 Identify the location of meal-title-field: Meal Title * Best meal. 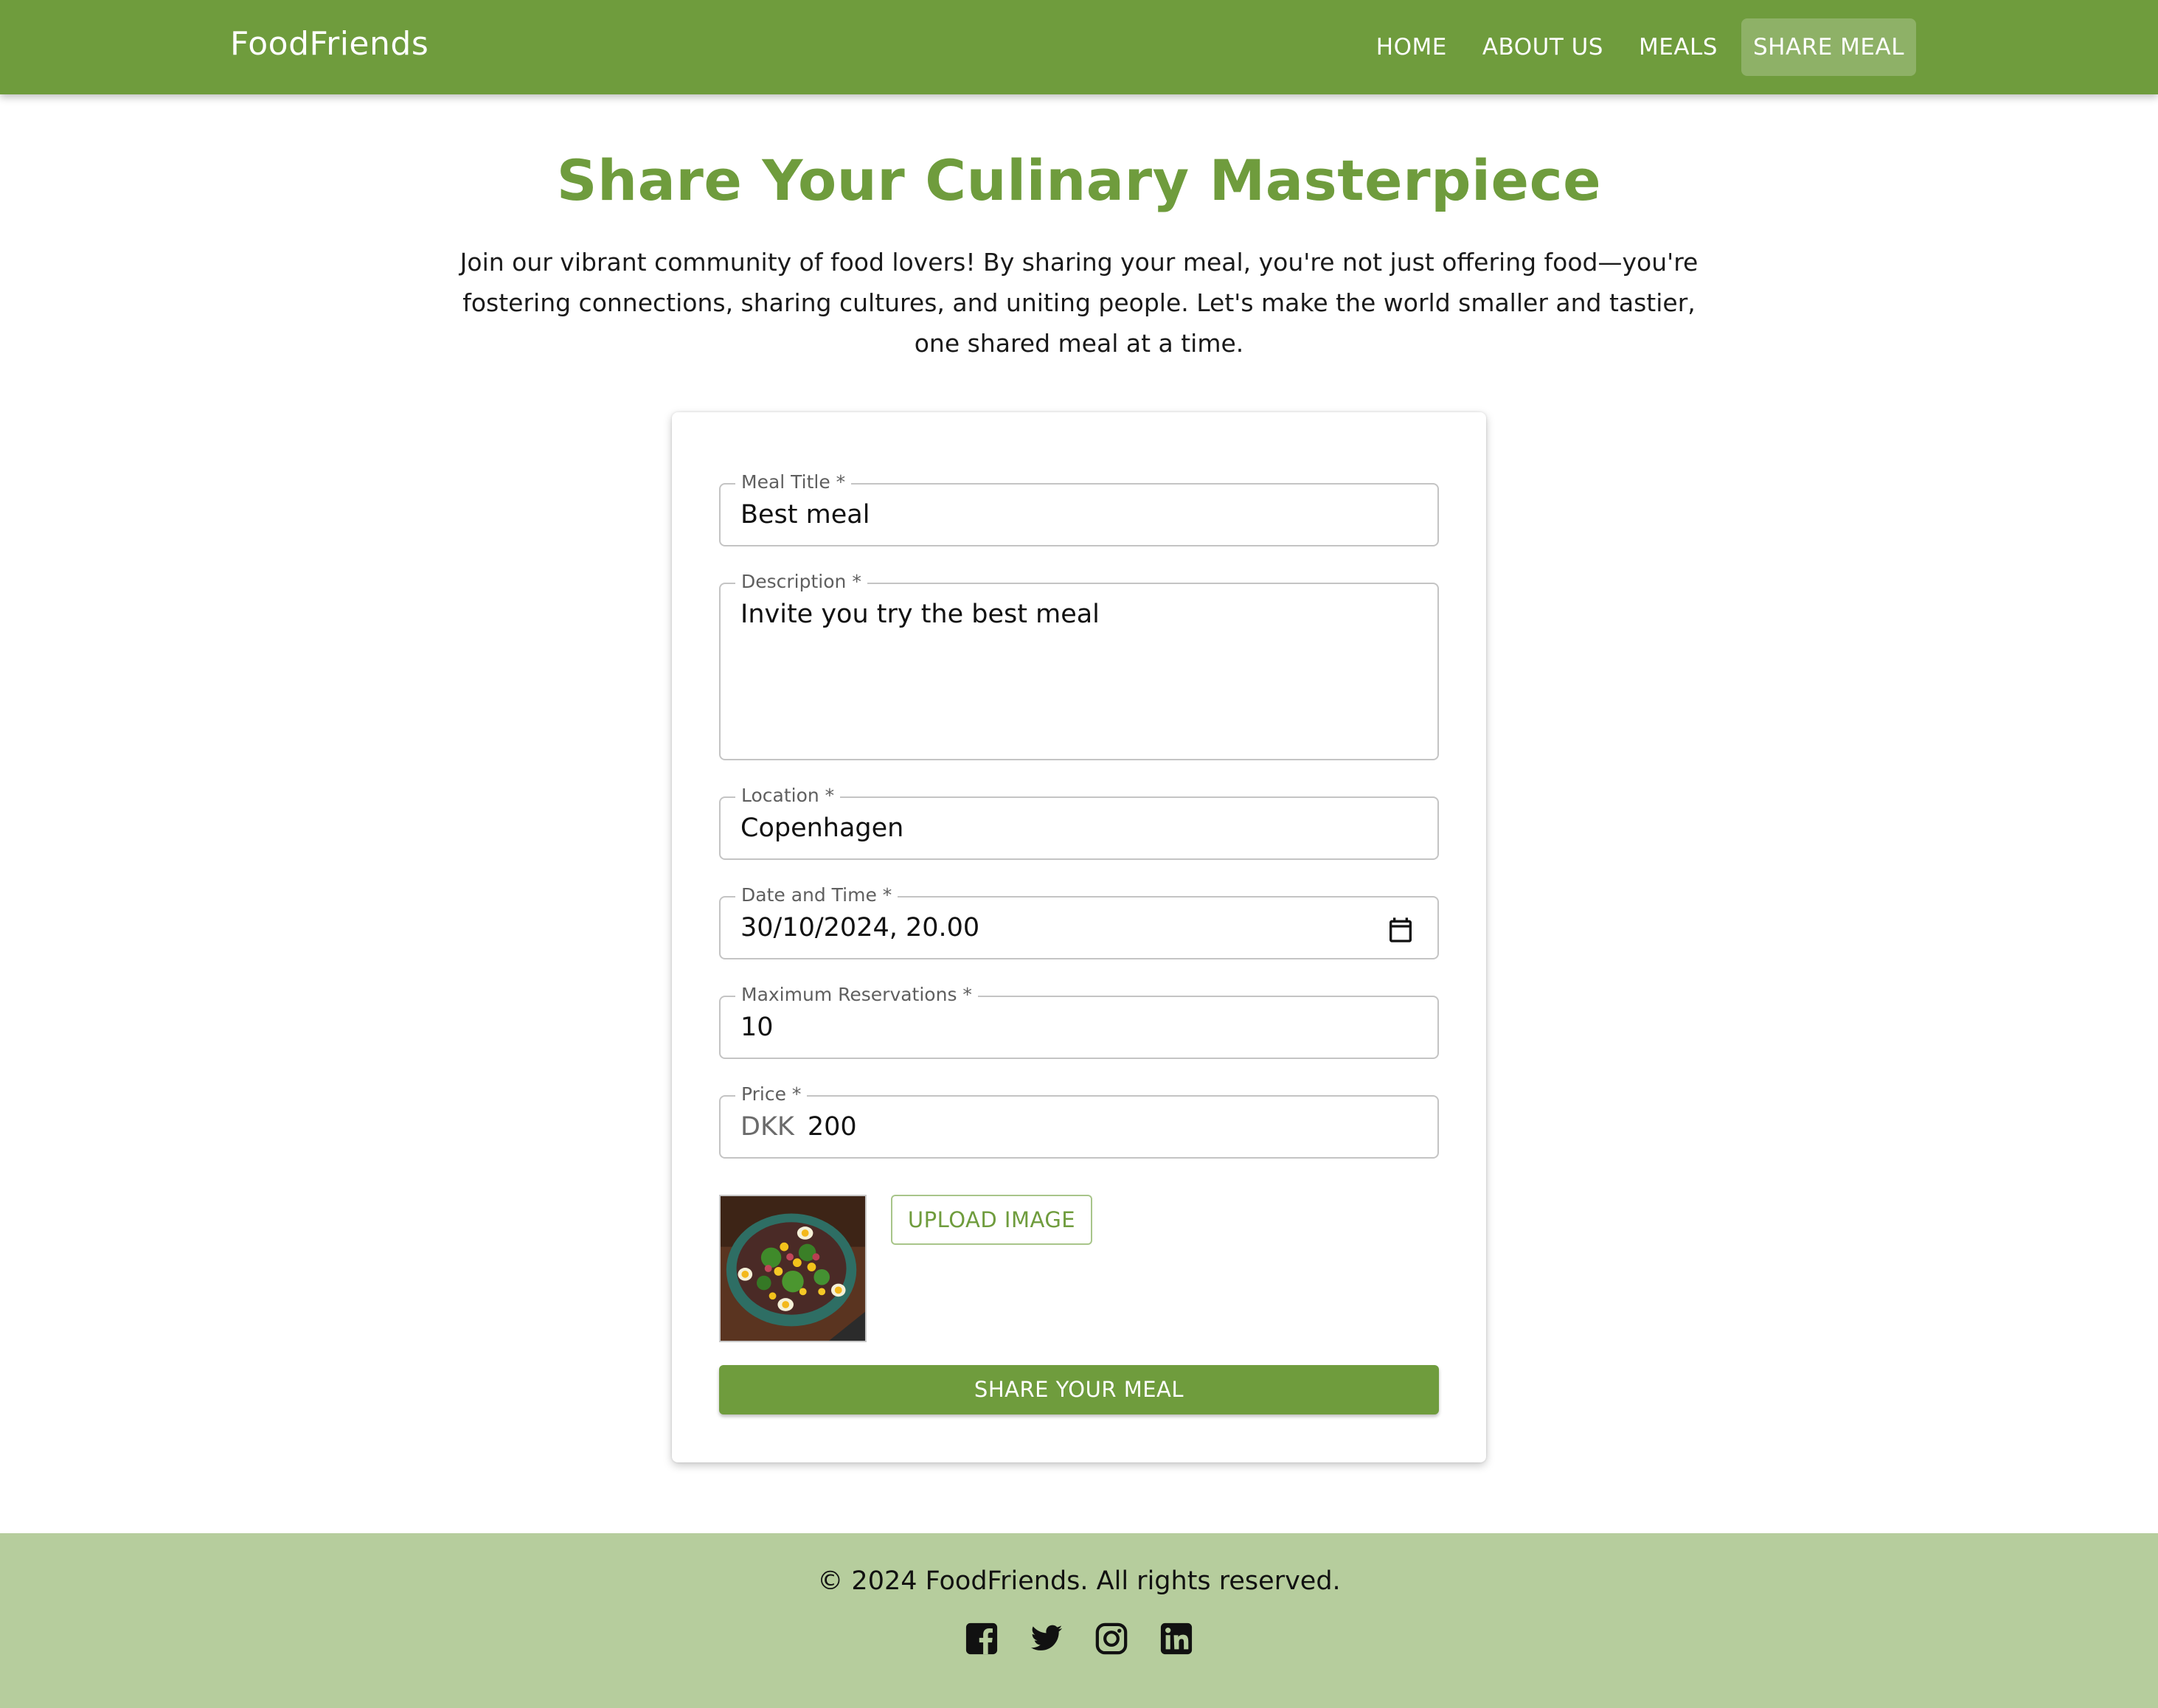
(1079, 508).